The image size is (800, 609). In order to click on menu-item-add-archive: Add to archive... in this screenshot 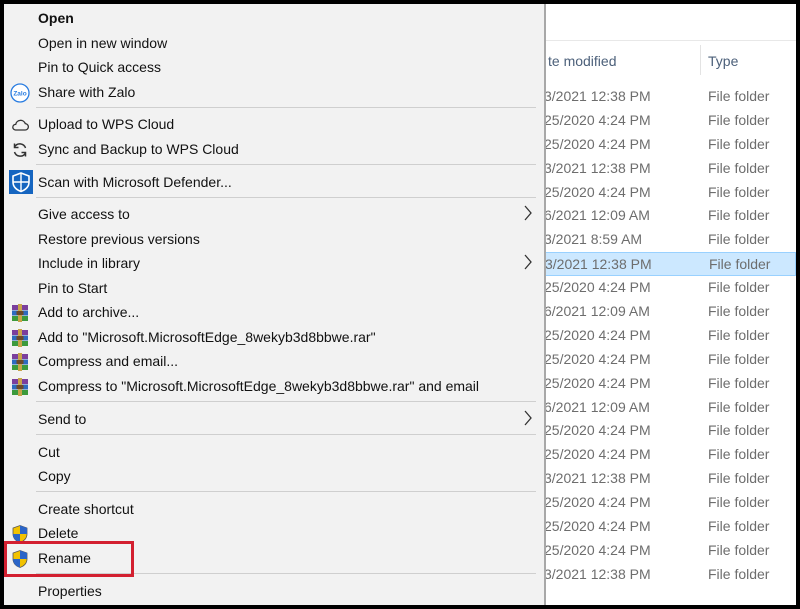, I will do `click(274, 312)`.